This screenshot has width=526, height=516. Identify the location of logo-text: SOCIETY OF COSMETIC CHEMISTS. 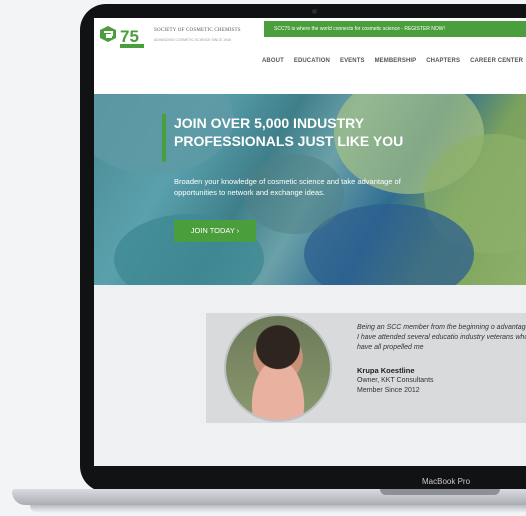
(197, 30).